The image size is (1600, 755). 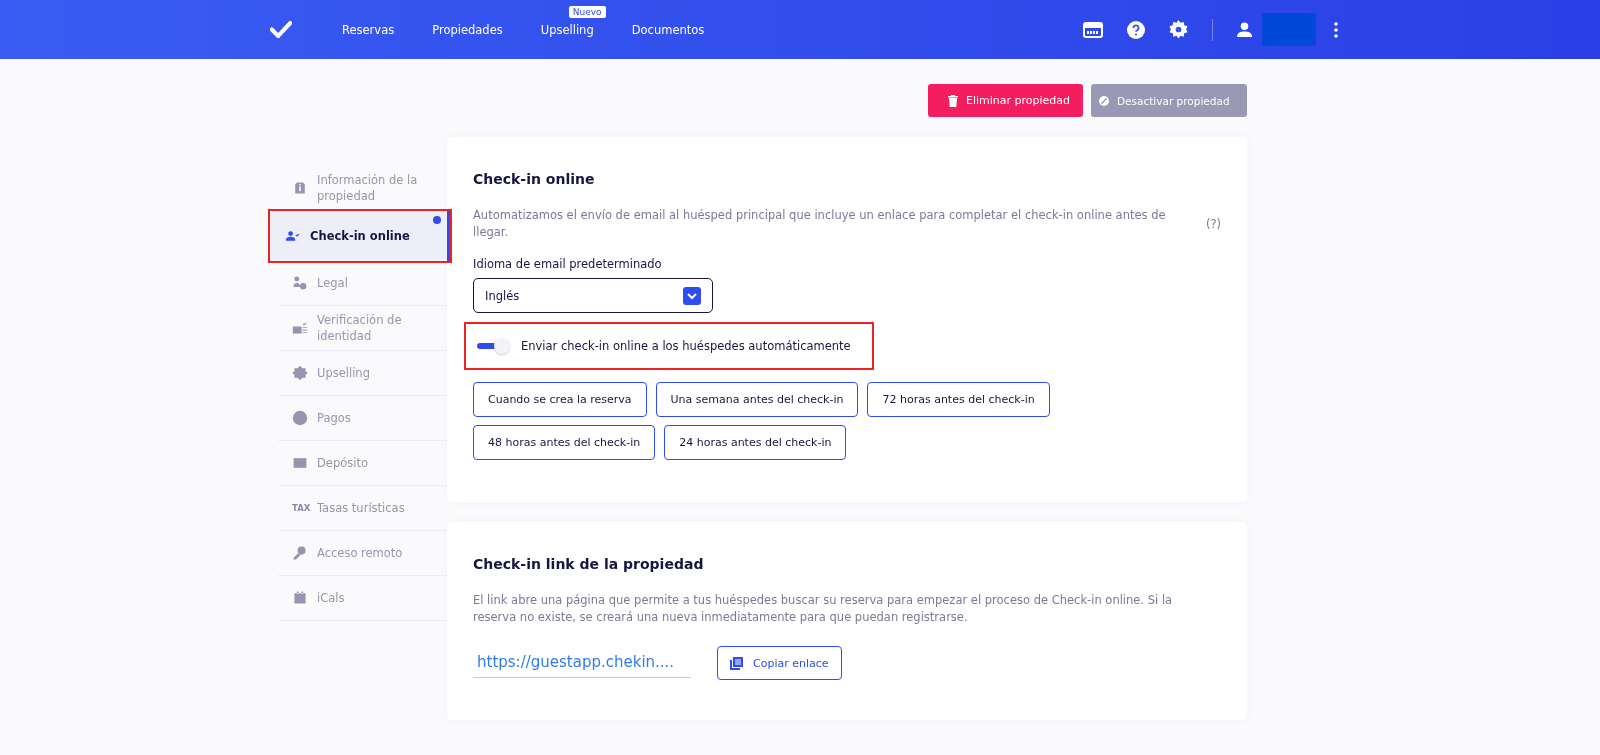 I want to click on checkmark-logo-icon, so click(x=281, y=29).